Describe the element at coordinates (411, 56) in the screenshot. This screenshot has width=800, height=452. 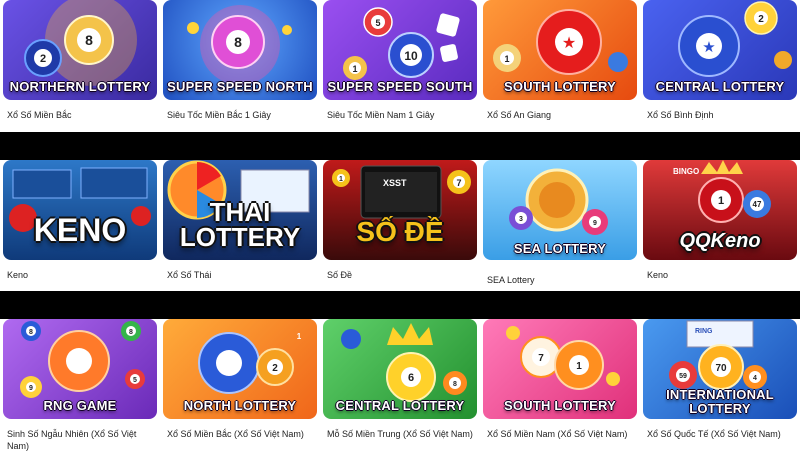
I see `ball-number: 10` at that location.